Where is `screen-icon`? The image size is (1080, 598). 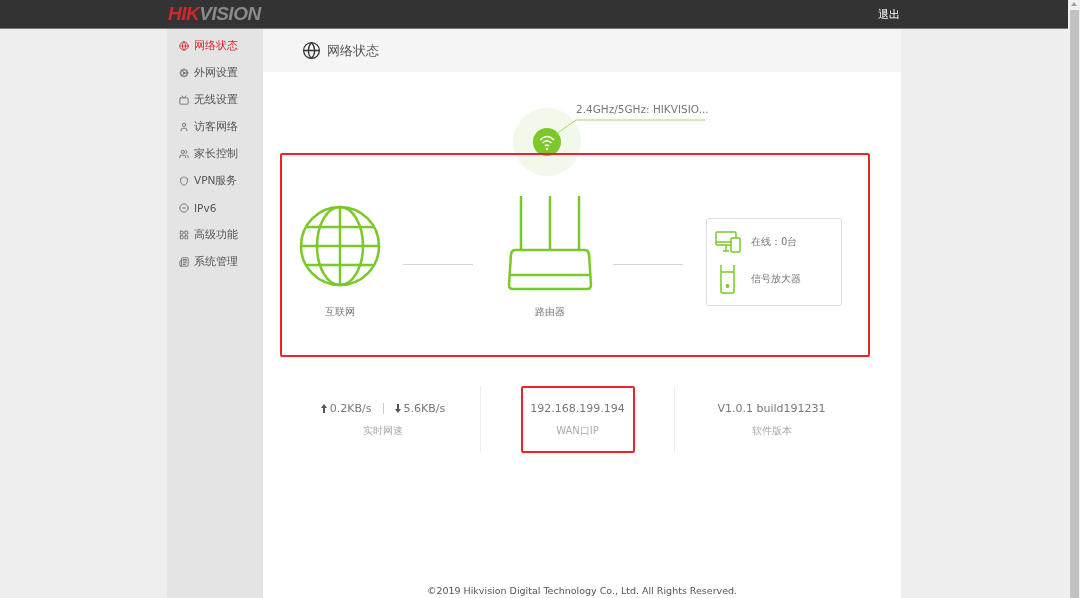 screen-icon is located at coordinates (184, 99).